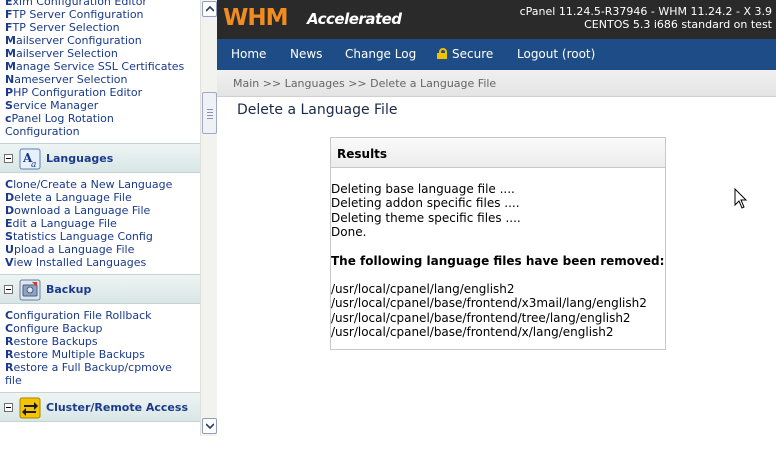 The width and height of the screenshot is (776, 450). What do you see at coordinates (423, 289) in the screenshot?
I see `removed-file-path: /usr/local/cpanel/lang/english2` at bounding box center [423, 289].